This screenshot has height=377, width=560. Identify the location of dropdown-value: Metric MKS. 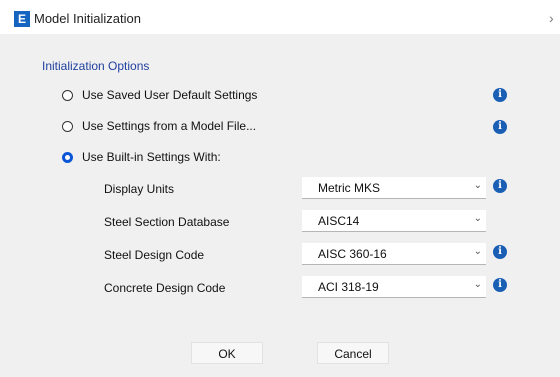
(349, 188).